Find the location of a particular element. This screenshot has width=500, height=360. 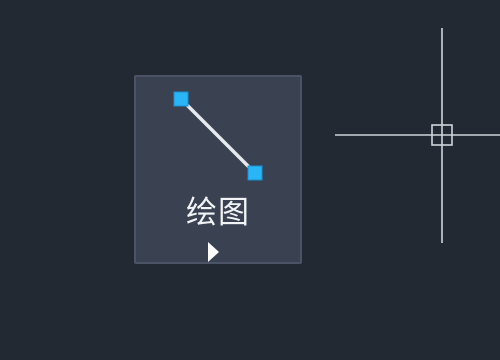

line-icon is located at coordinates (218, 136).